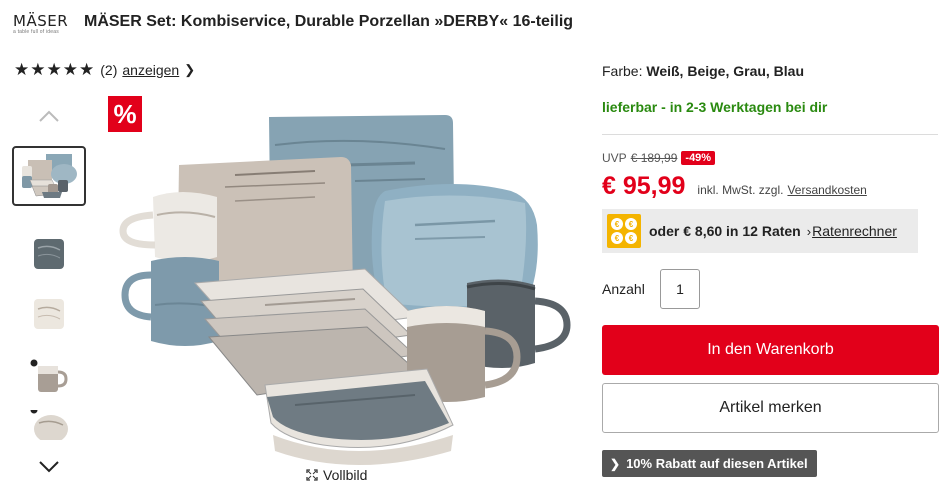  Describe the element at coordinates (312, 475) in the screenshot. I see `expand-icon` at that location.